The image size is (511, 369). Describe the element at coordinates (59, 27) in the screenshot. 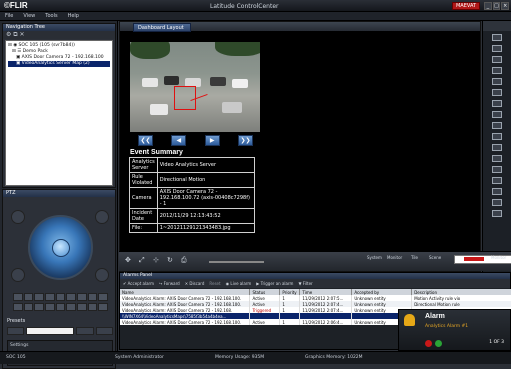

I see `navigation-tree-header: Navigation Tree` at that location.